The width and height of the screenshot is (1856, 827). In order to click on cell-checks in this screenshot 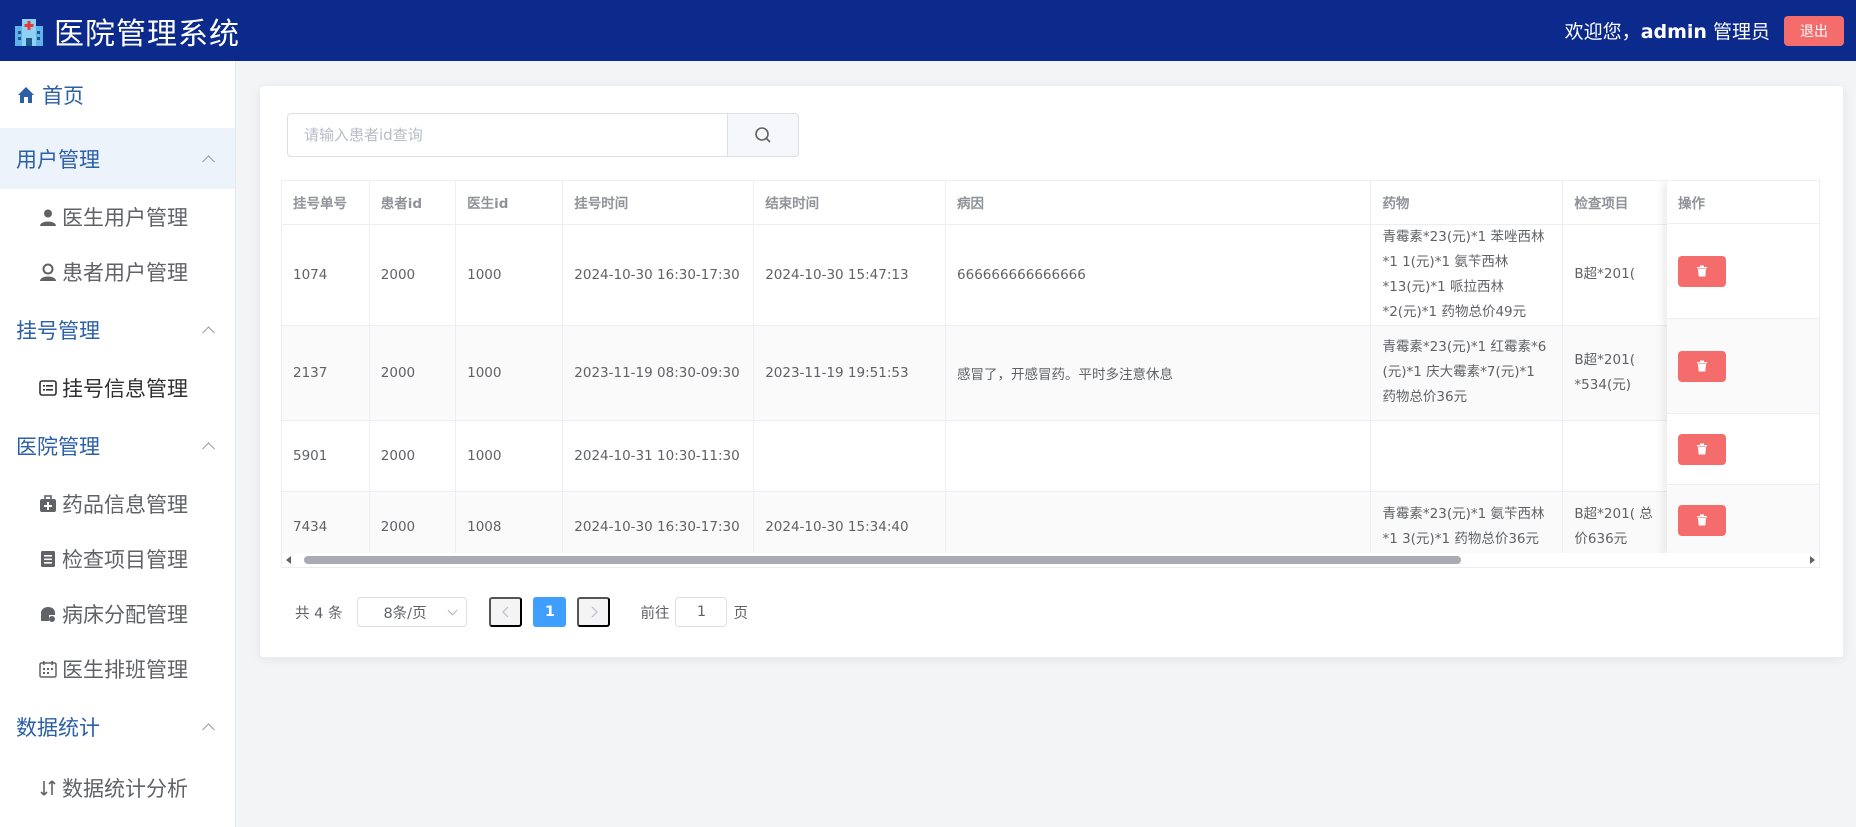, I will do `click(1617, 456)`.